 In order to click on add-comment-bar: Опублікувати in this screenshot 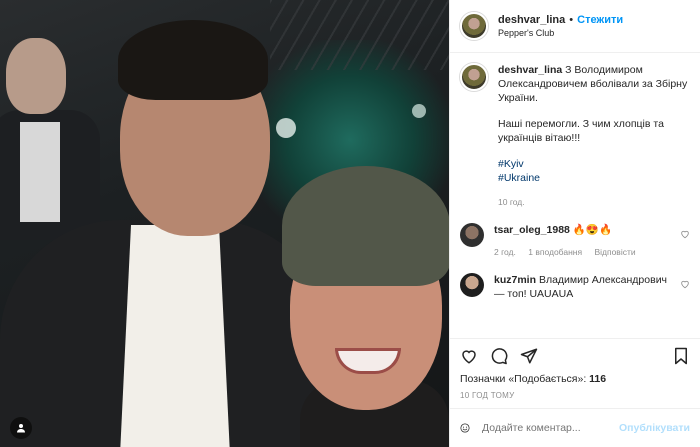, I will do `click(575, 427)`.